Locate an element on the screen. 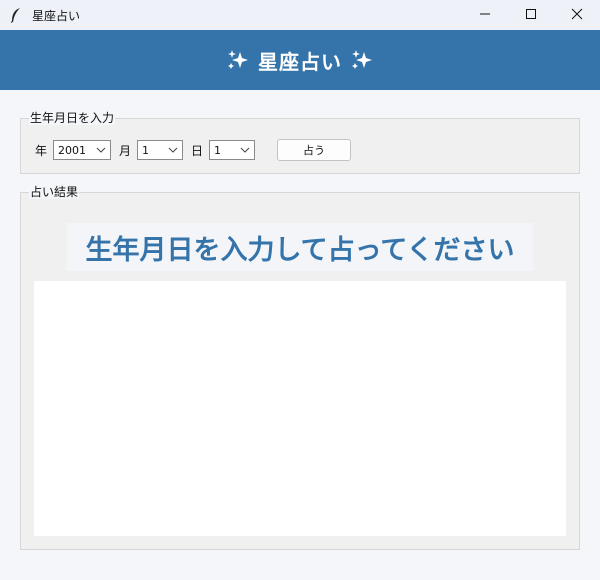  day-combobox: 1 is located at coordinates (232, 150).